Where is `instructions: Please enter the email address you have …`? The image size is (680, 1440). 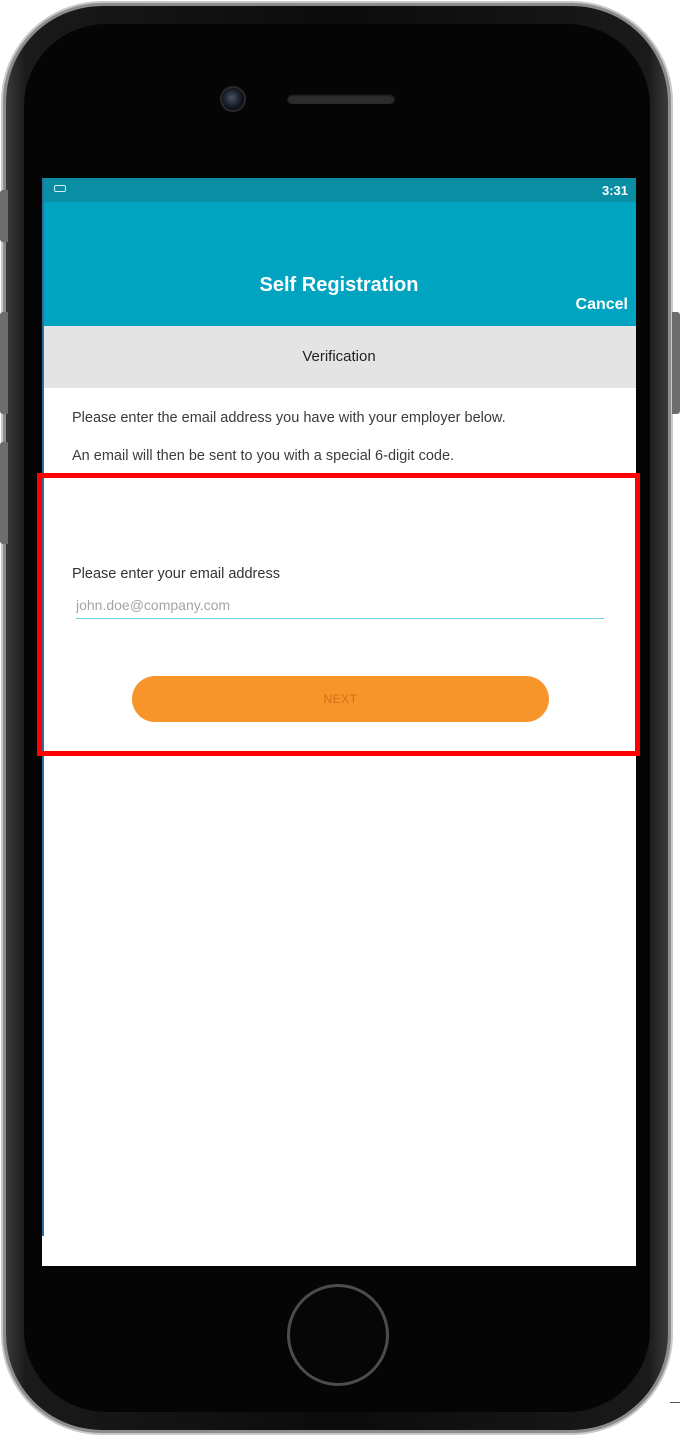 instructions: Please enter the email address you have … is located at coordinates (342, 446).